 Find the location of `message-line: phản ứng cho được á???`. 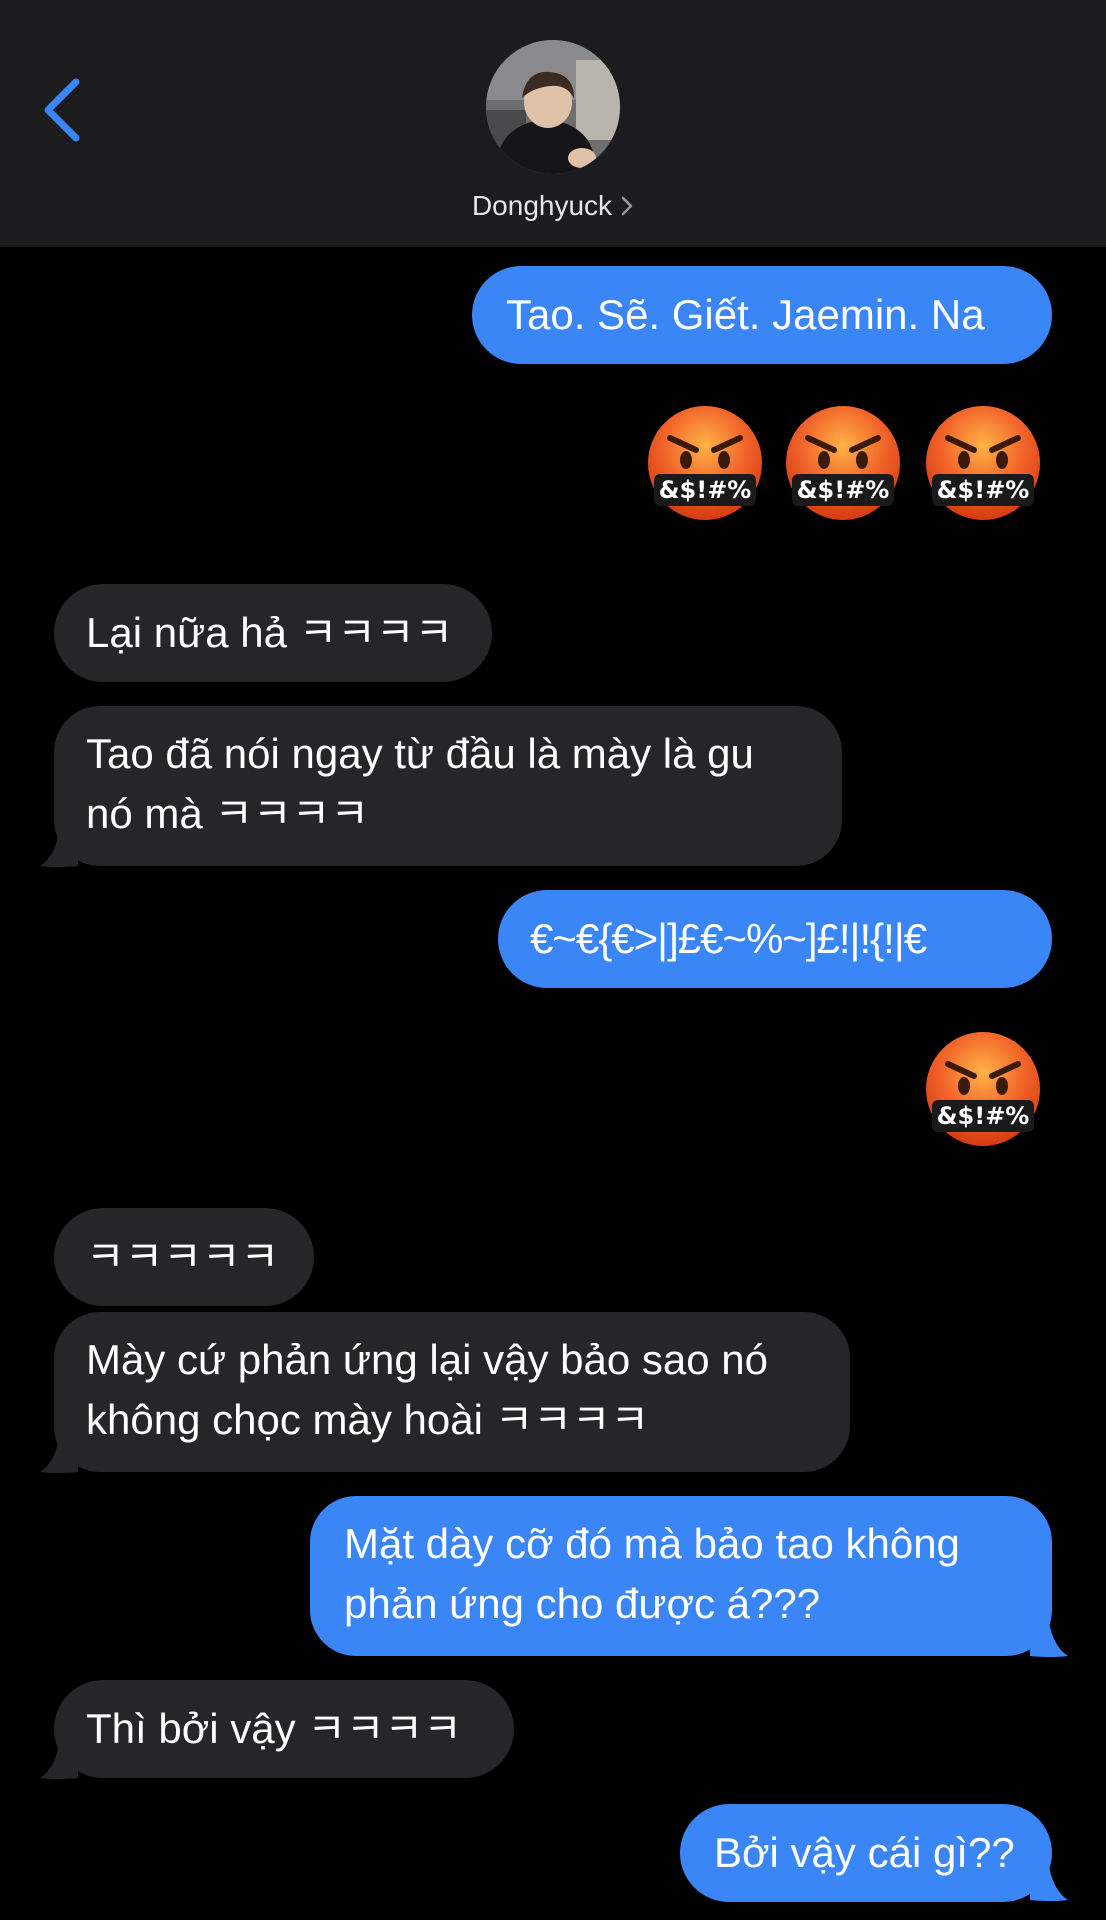

message-line: phản ứng cho được á??? is located at coordinates (582, 1603).